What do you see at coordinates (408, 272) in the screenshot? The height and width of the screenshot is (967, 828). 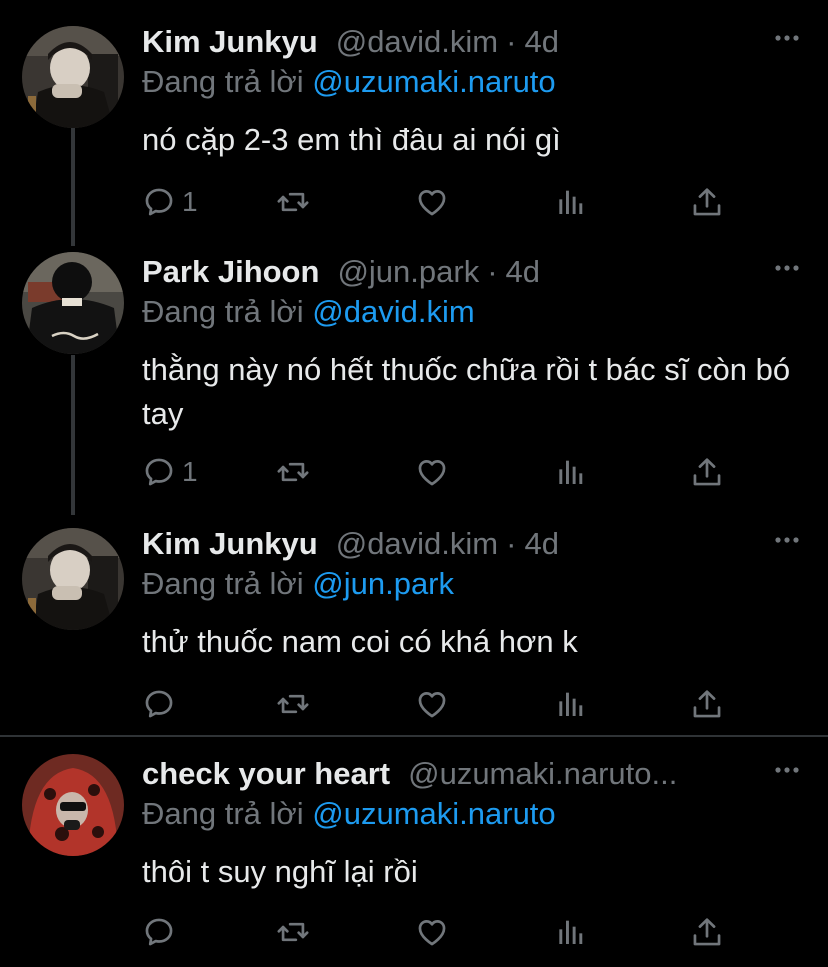 I see `username: @jun.park` at bounding box center [408, 272].